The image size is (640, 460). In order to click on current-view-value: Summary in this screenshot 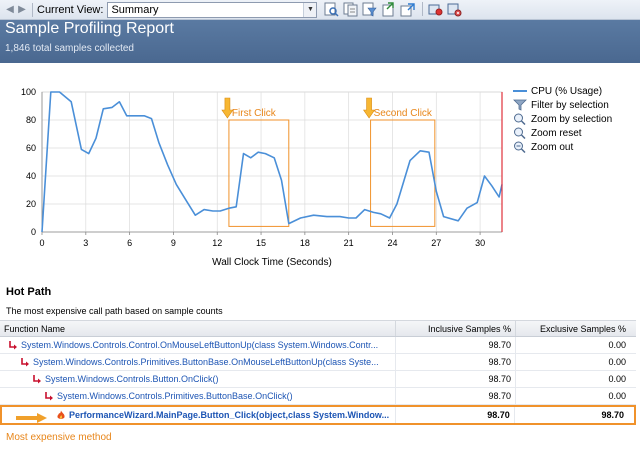, I will do `click(135, 9)`.